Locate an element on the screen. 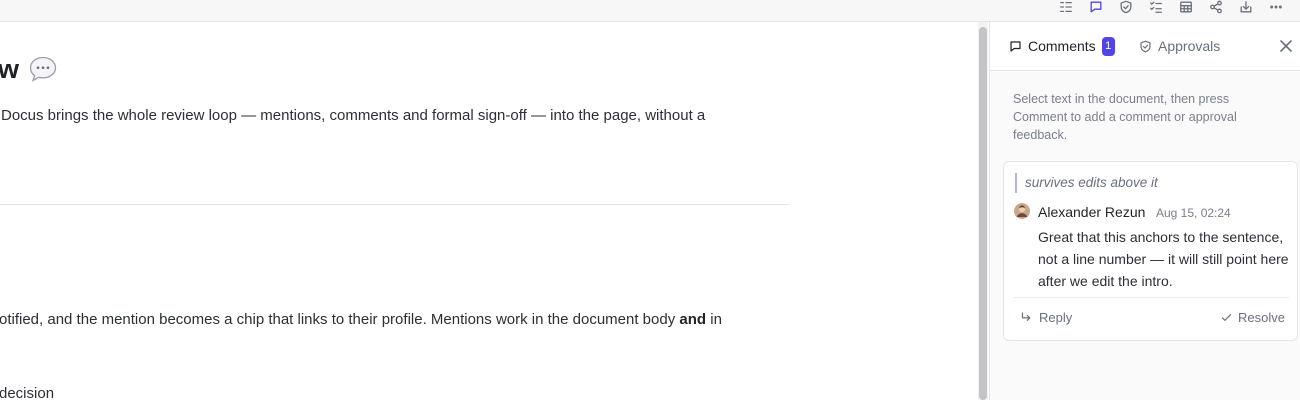 The width and height of the screenshot is (1300, 400). close-panel-button is located at coordinates (1286, 46).